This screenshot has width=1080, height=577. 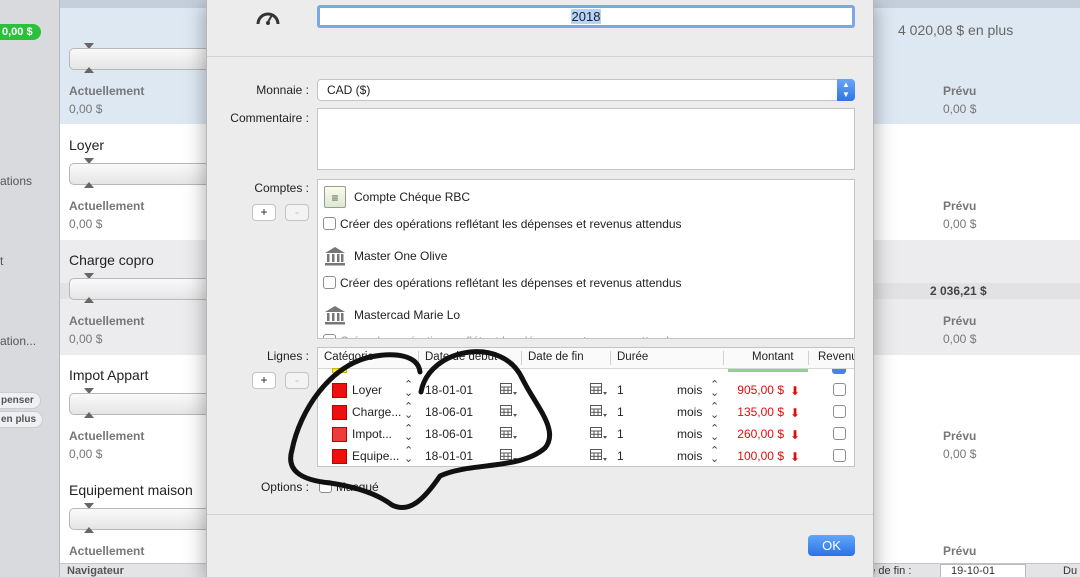 I want to click on masque-label: Masqué, so click(x=357, y=487).